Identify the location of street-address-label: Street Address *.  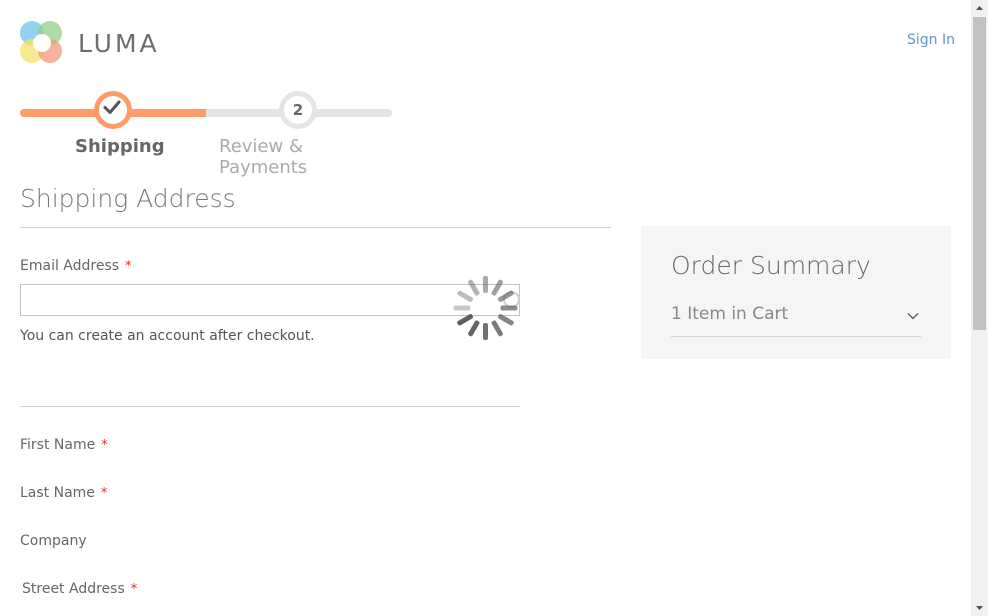
(80, 589).